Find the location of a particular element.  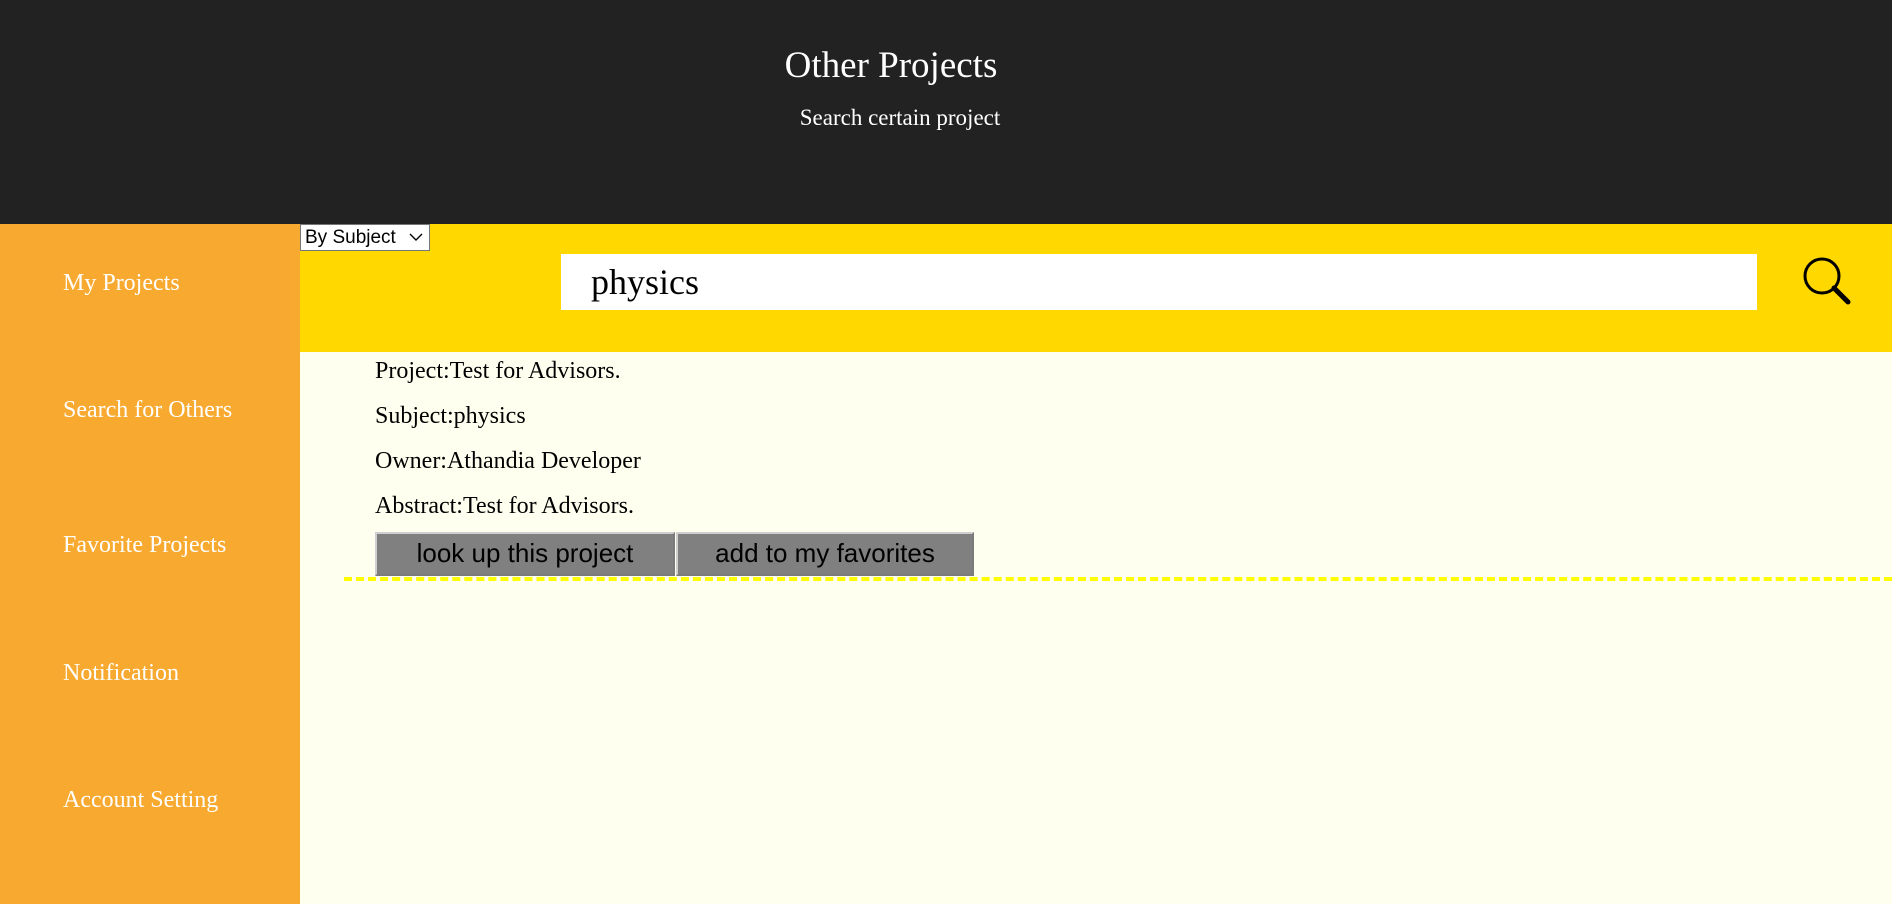

sidebar-item-search-for-others: Search for Others is located at coordinates (147, 410).